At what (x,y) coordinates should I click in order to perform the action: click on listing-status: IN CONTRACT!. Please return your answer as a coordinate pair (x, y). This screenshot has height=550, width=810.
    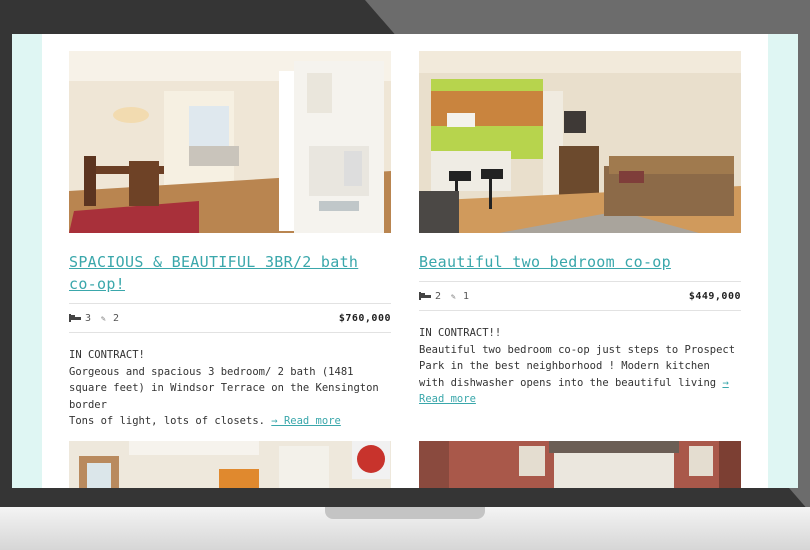
    Looking at the image, I should click on (107, 355).